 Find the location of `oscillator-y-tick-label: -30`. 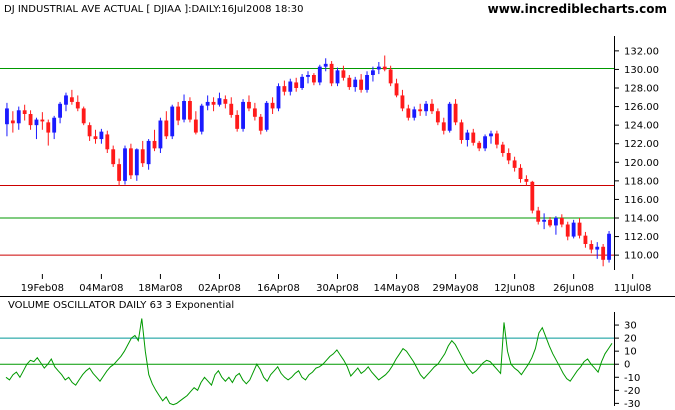

oscillator-y-tick-label: -30 is located at coordinates (632, 404).